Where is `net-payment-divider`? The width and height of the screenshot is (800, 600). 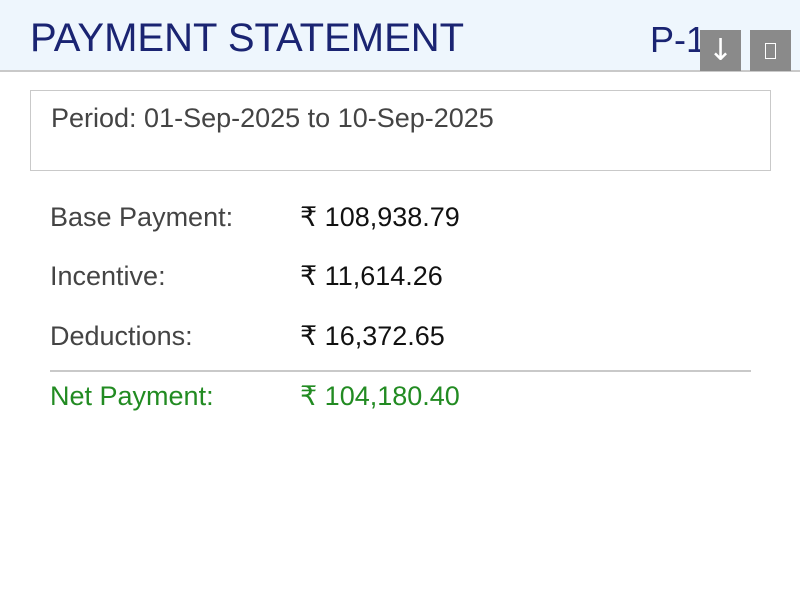 net-payment-divider is located at coordinates (400, 371).